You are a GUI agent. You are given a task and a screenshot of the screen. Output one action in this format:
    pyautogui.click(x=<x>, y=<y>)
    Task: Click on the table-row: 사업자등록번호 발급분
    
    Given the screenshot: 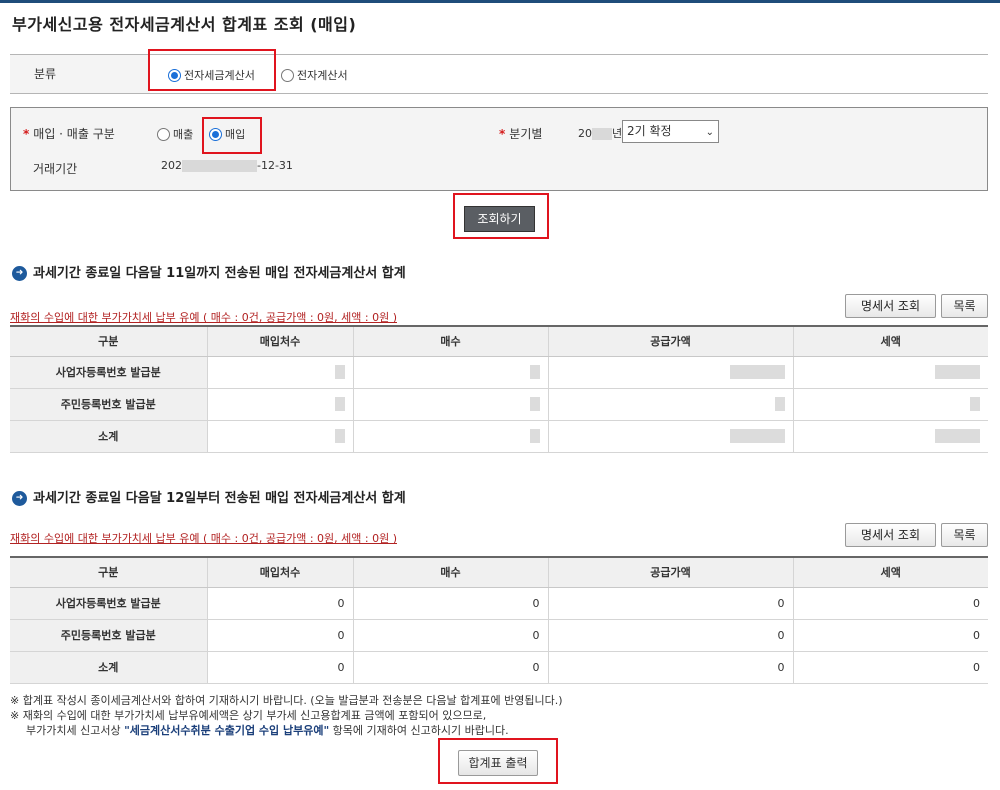 What is the action you would take?
    pyautogui.click(x=499, y=372)
    